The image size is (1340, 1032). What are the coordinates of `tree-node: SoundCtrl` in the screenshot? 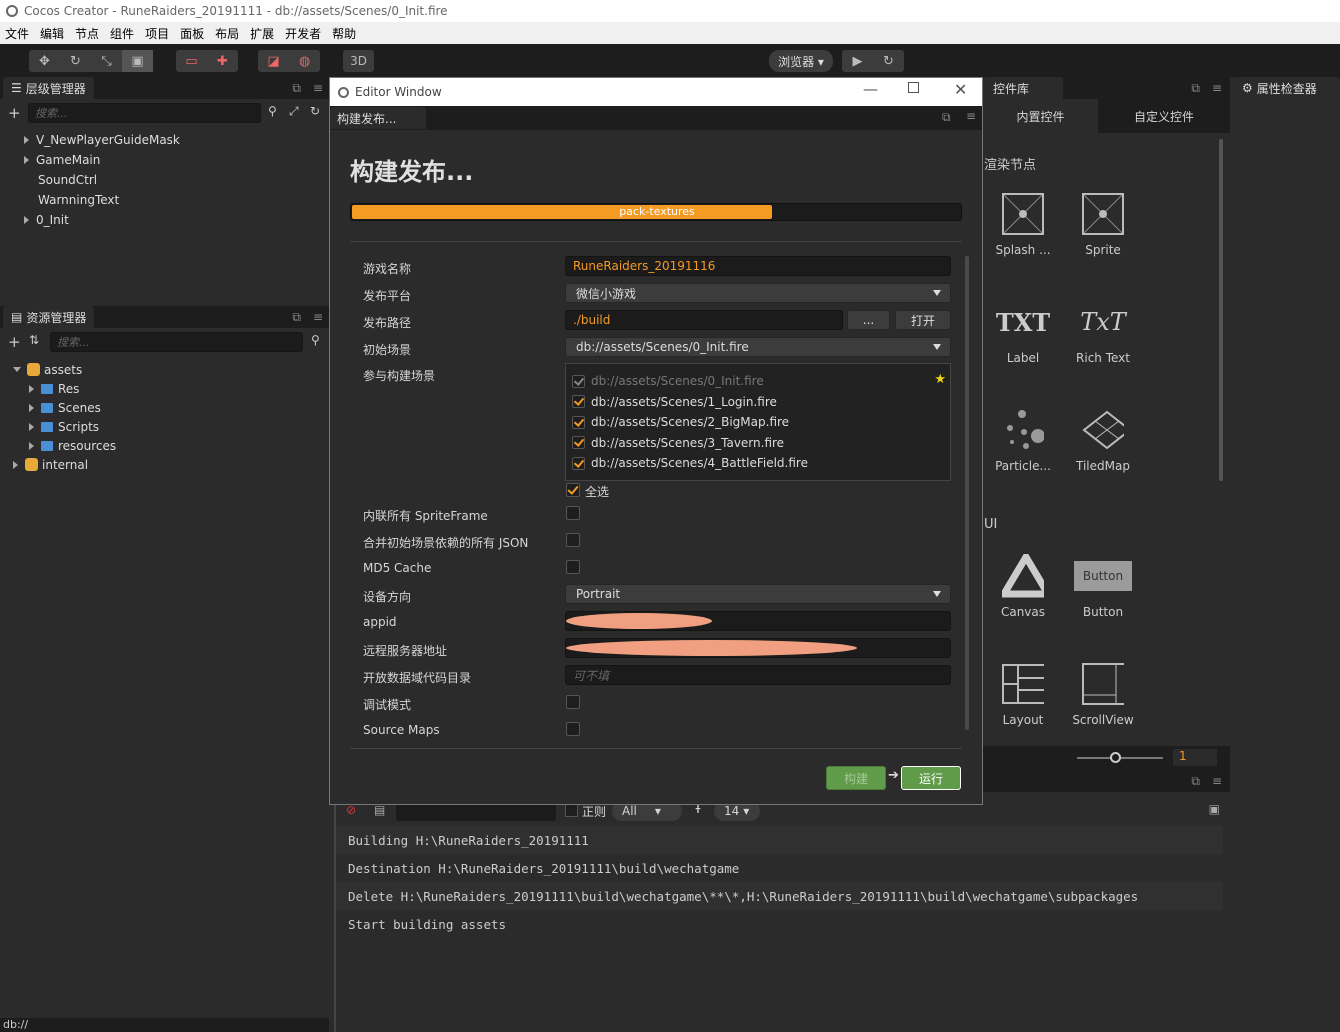 It's located at (164, 180).